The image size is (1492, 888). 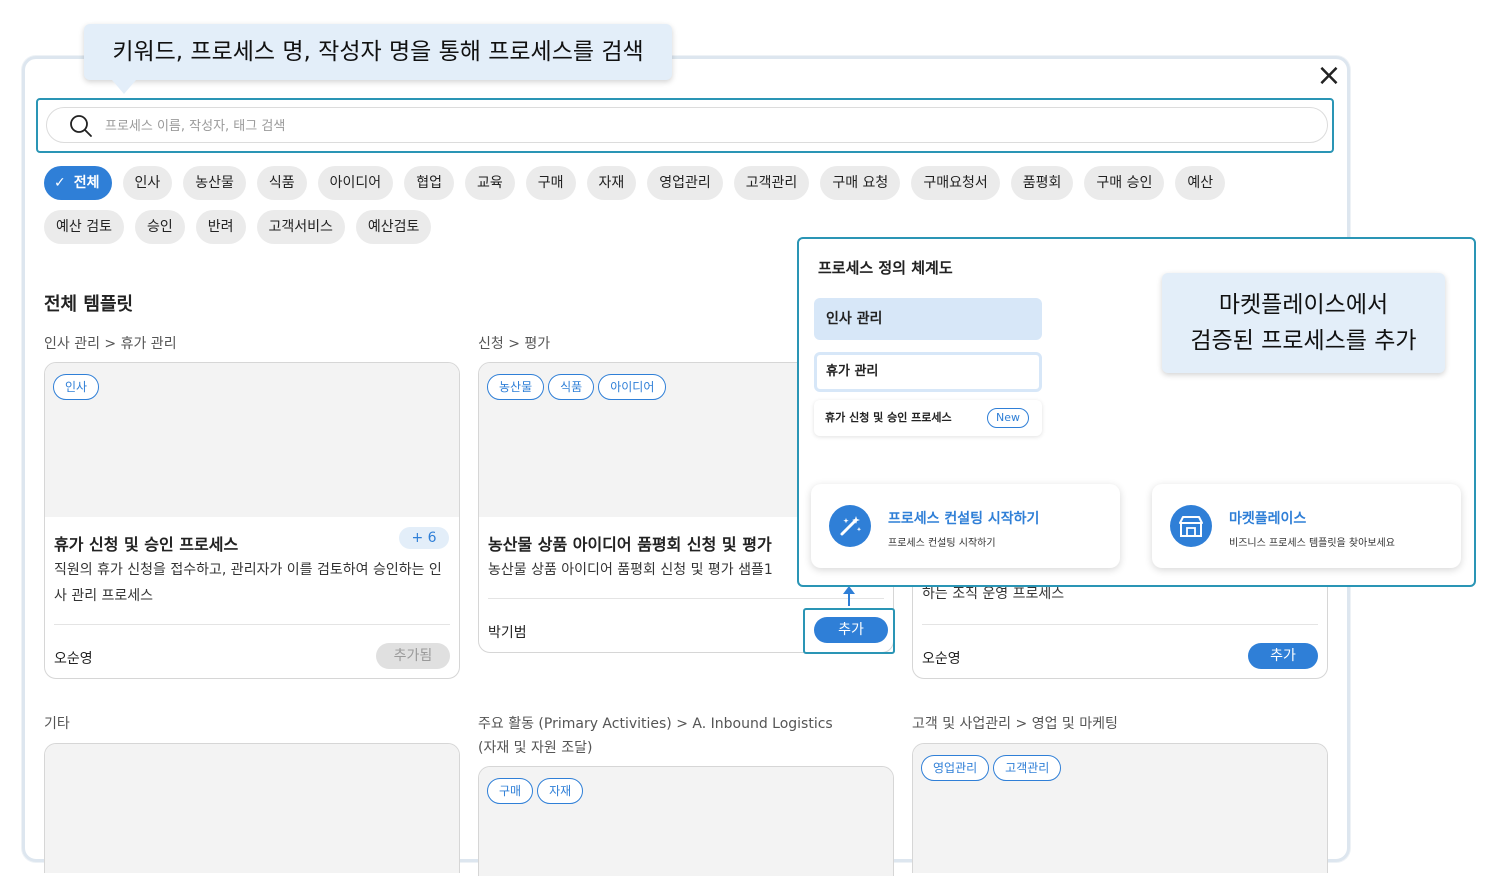 What do you see at coordinates (1124, 183) in the screenshot?
I see `chip-category: 구매 승인` at bounding box center [1124, 183].